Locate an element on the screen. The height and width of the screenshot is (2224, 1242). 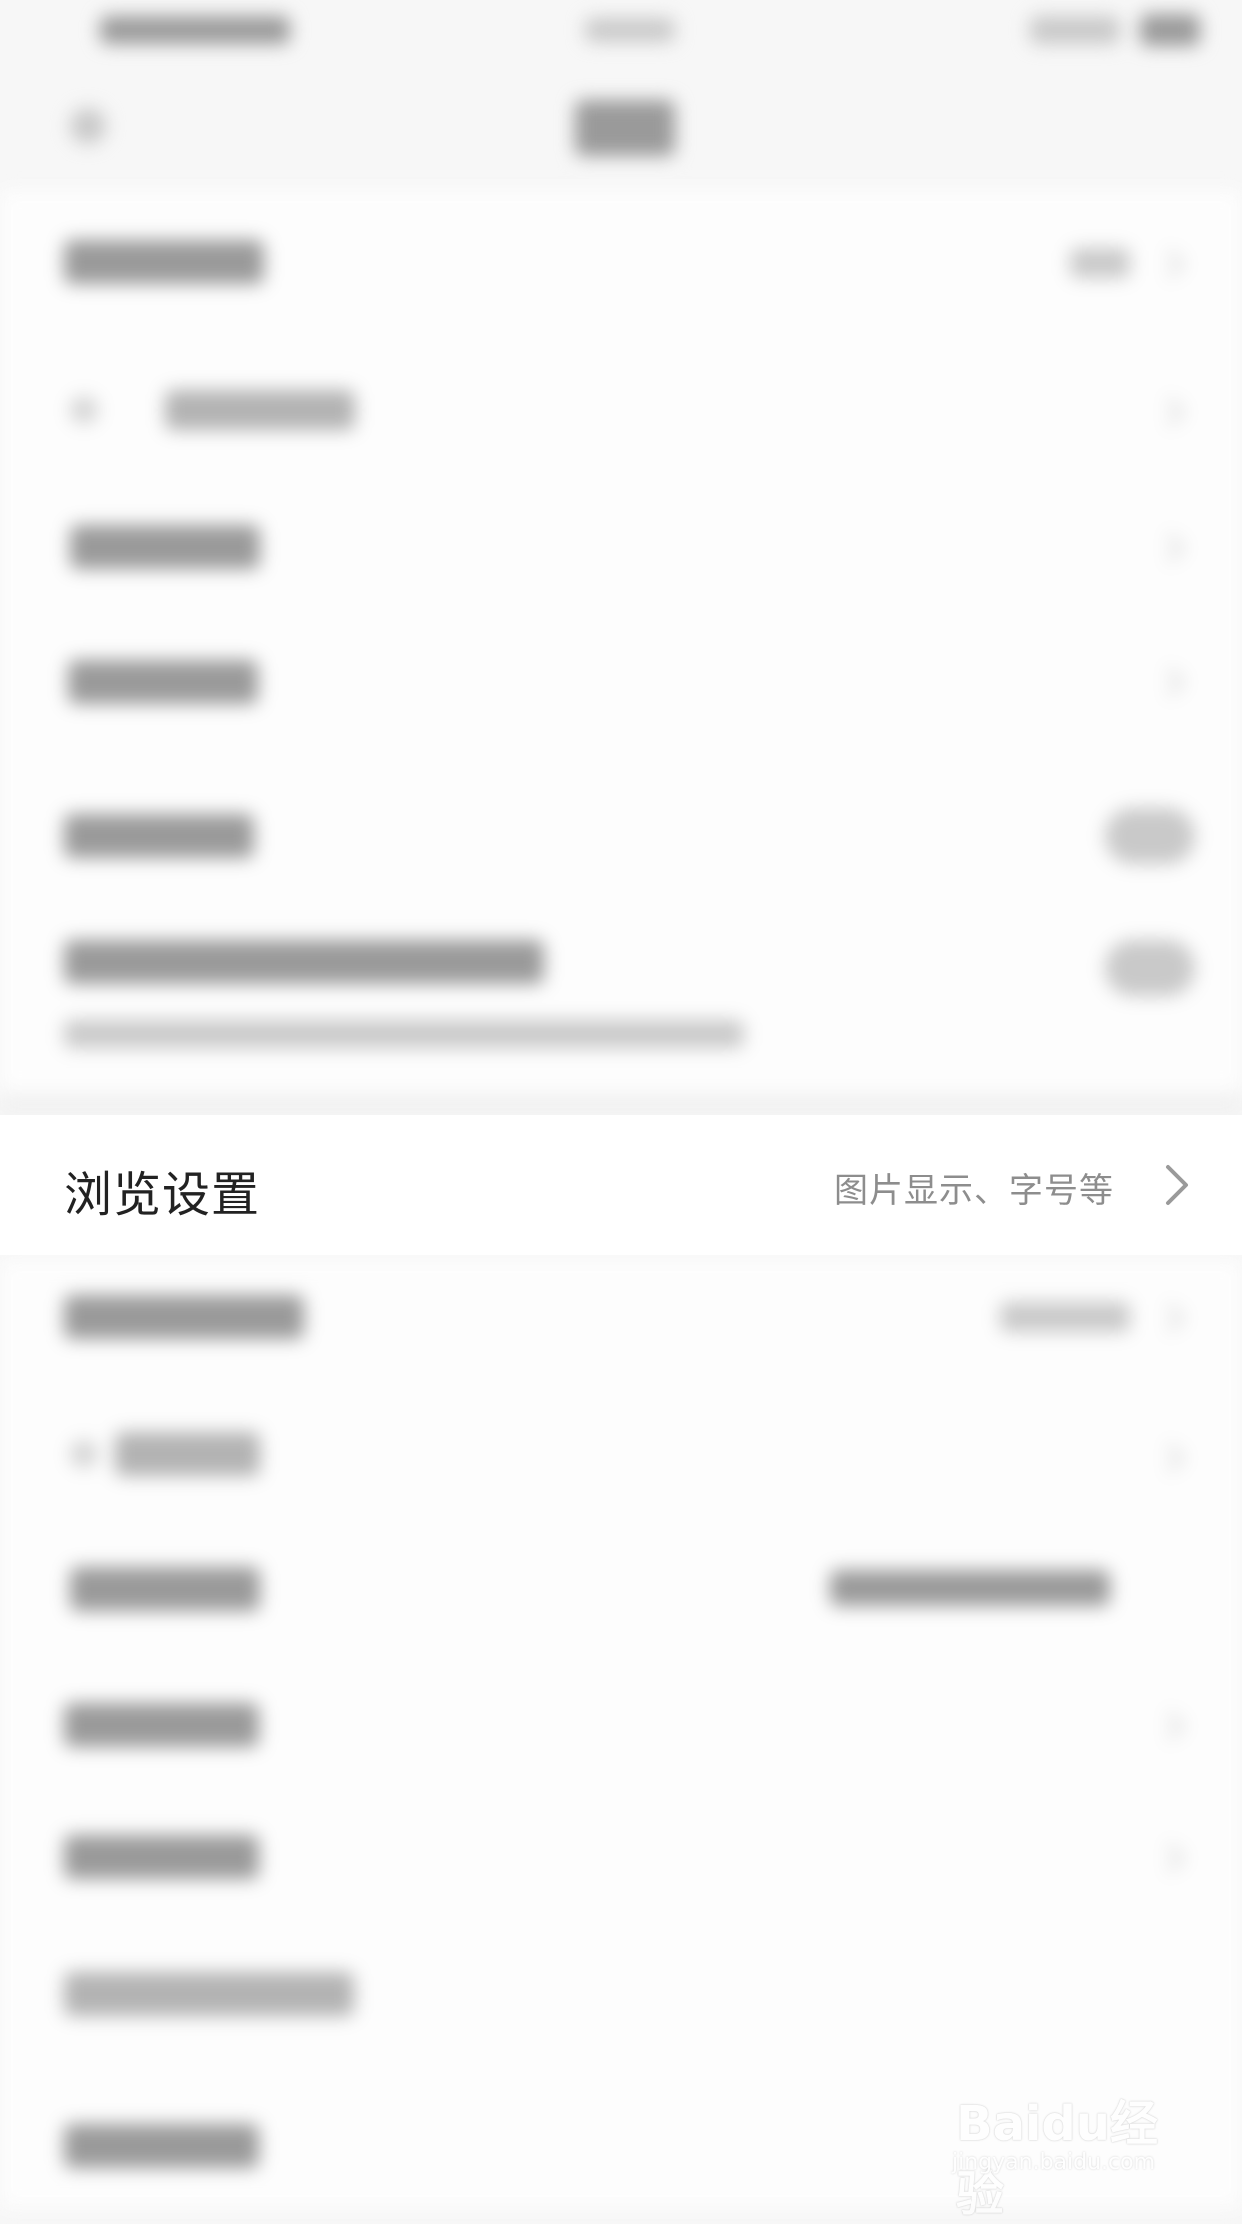
back-icon-blur is located at coordinates (88, 126).